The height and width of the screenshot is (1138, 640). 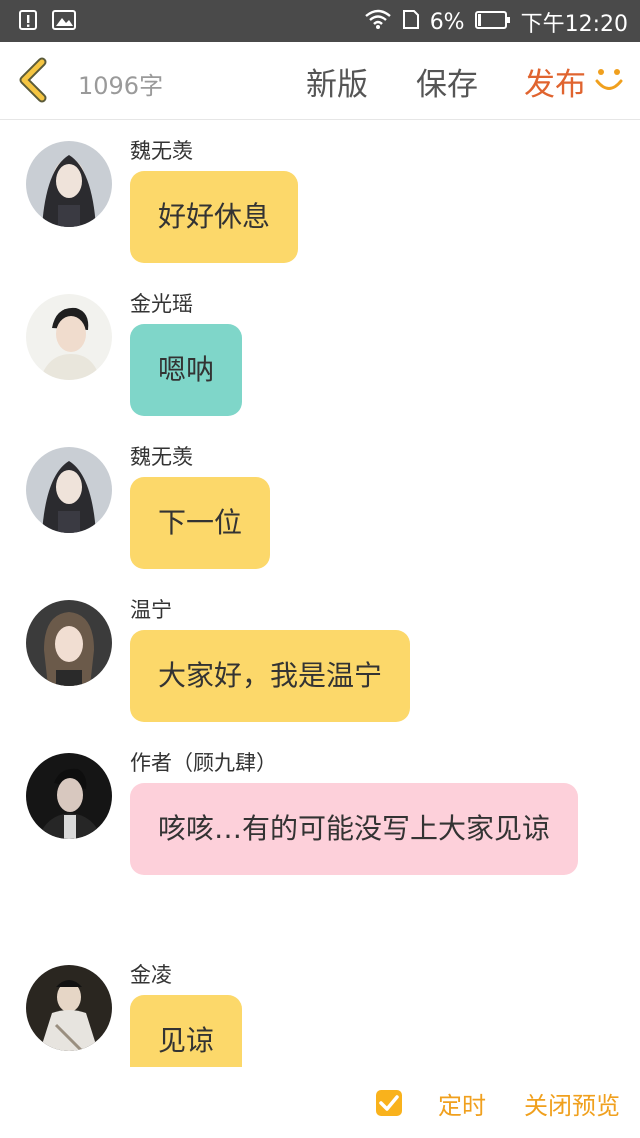 I want to click on chevron-left-icon, so click(x=33, y=80).